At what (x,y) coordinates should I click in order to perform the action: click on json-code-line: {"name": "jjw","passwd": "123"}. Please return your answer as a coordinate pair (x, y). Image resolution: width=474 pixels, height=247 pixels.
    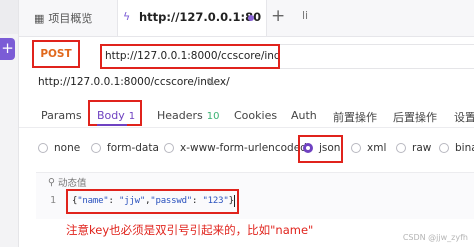
    Looking at the image, I should click on (152, 201).